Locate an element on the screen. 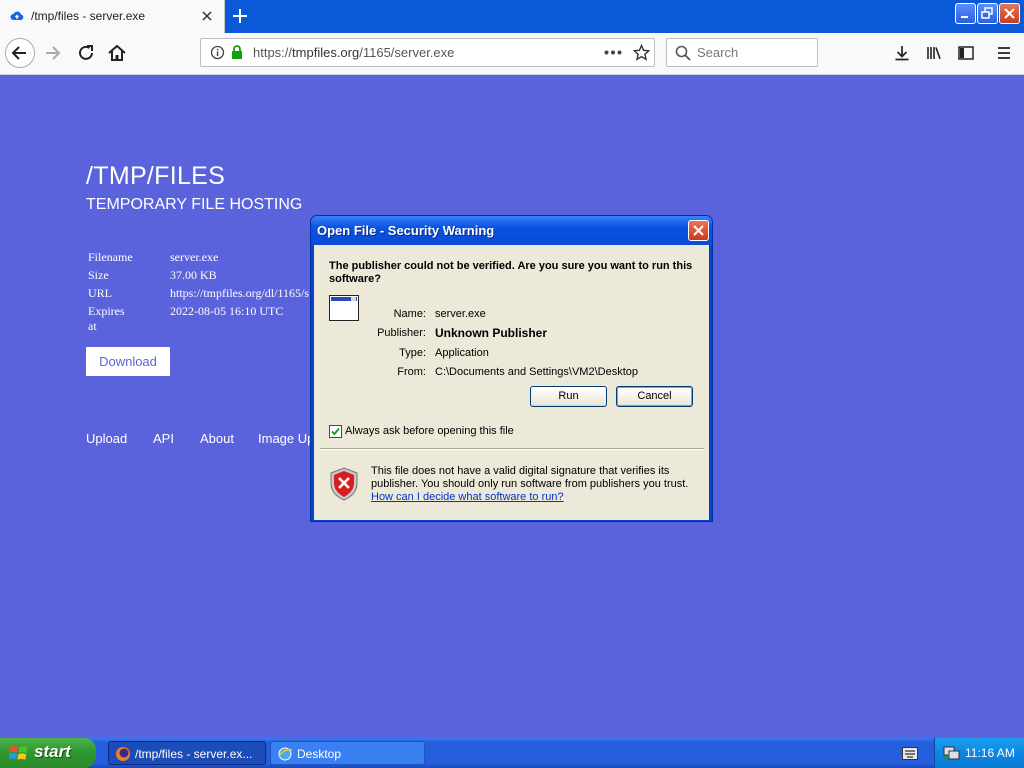  field-value-name: server.exe is located at coordinates (460, 314).